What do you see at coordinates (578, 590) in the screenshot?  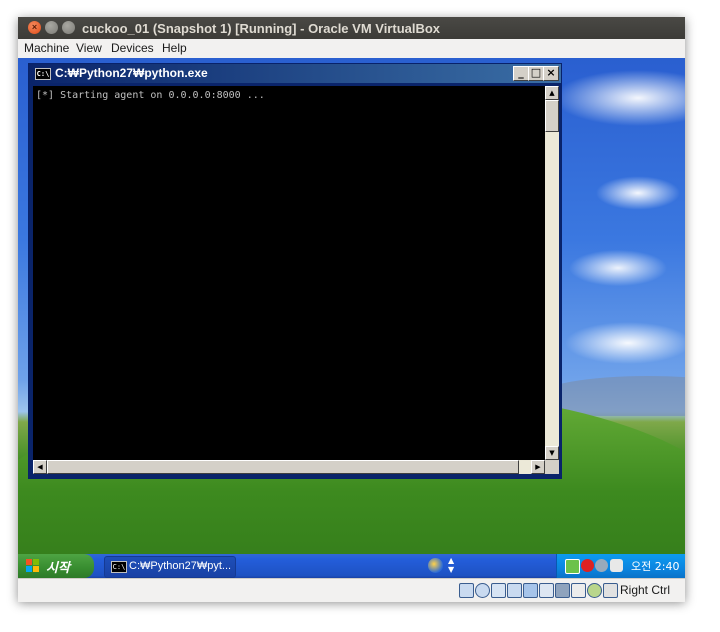 I see `virtualization-icon` at bounding box center [578, 590].